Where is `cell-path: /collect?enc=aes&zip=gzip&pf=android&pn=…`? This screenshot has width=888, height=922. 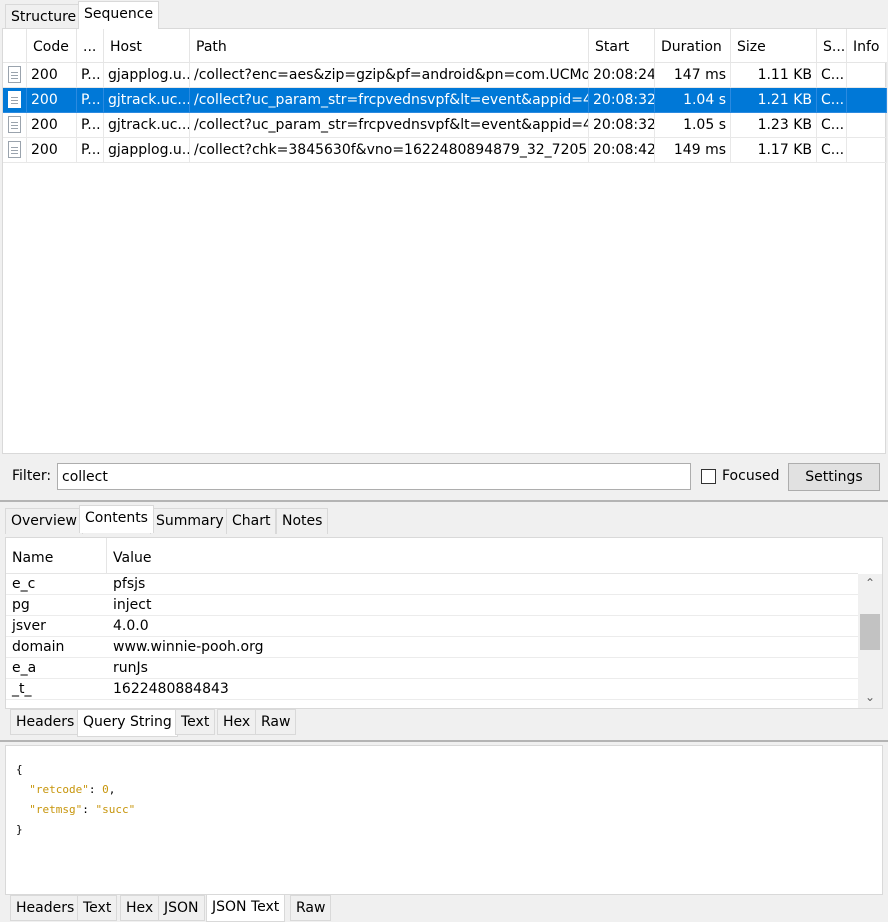
cell-path: /collect?enc=aes&zip=gzip&pf=android&pn=… is located at coordinates (389, 75).